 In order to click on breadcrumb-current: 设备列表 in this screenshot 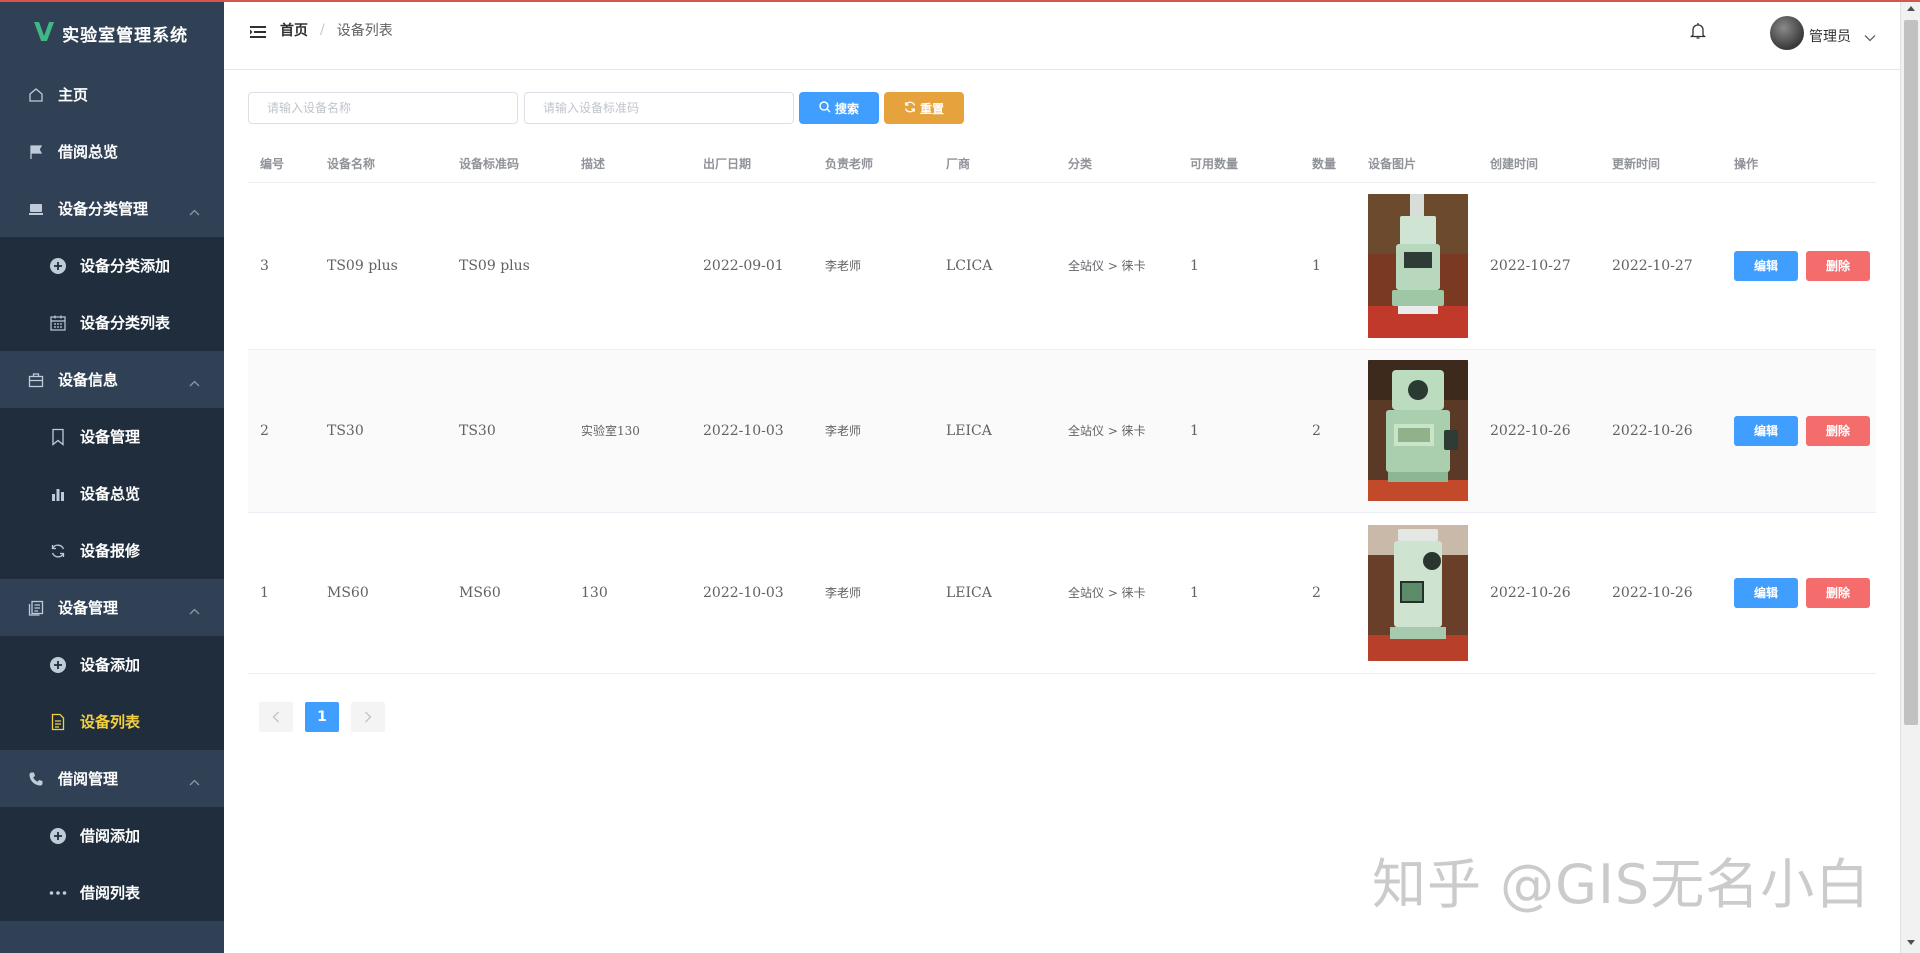, I will do `click(364, 31)`.